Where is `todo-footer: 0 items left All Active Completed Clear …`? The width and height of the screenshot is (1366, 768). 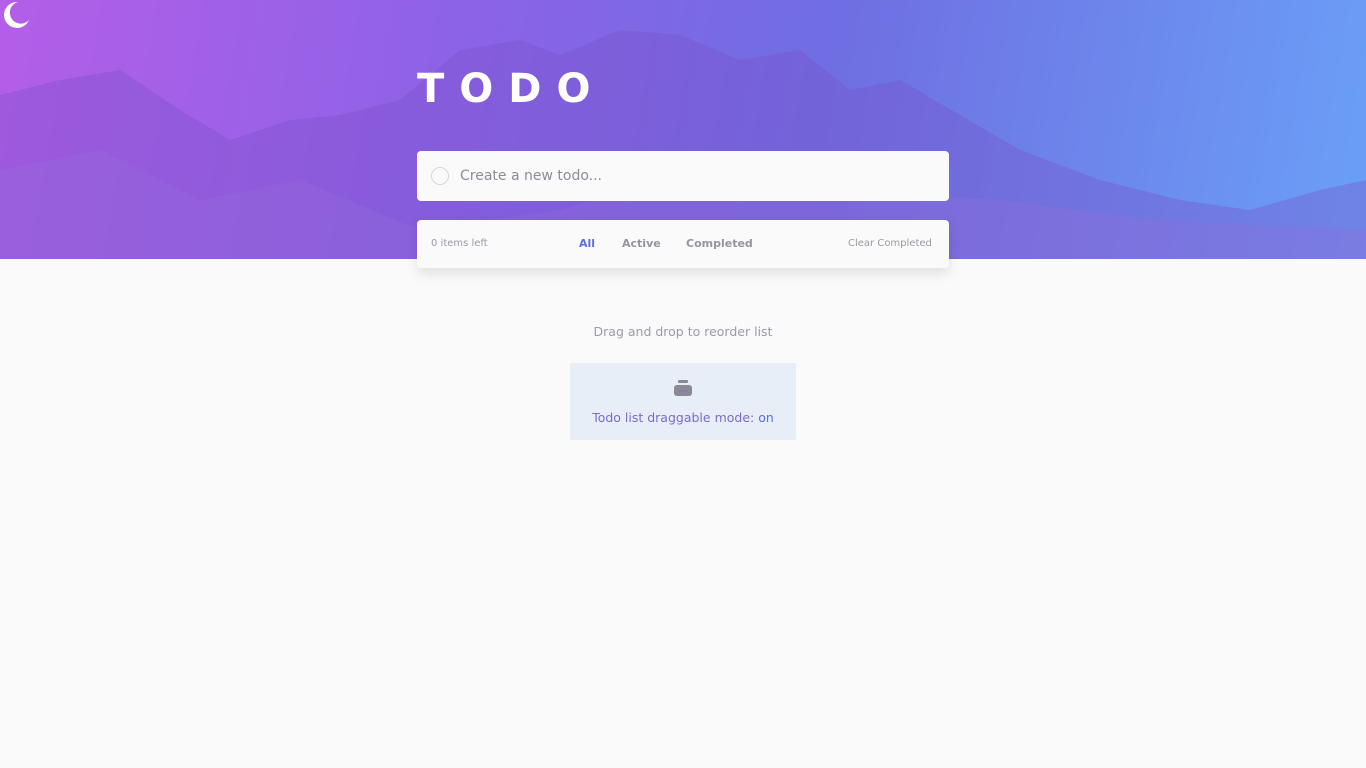
todo-footer: 0 items left All Active Completed Clear … is located at coordinates (683, 244).